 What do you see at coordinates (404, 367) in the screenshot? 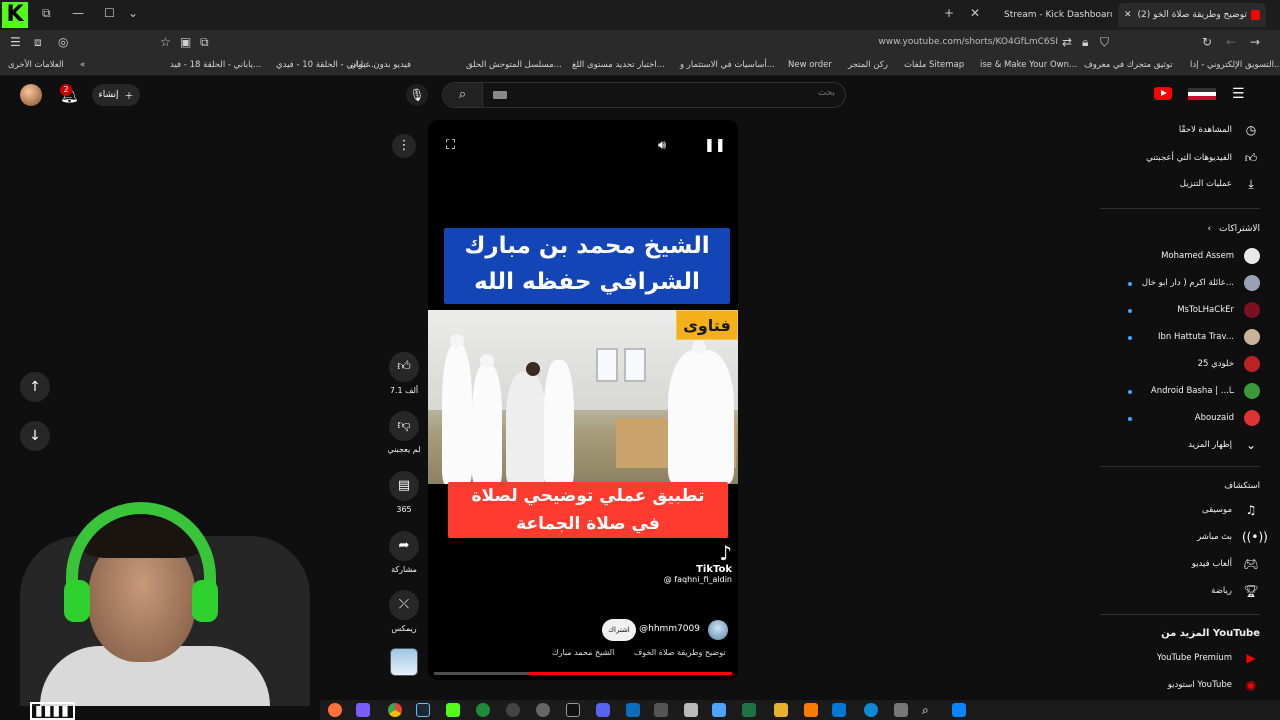
I see `thumbs-up-icon: 👍︎` at bounding box center [404, 367].